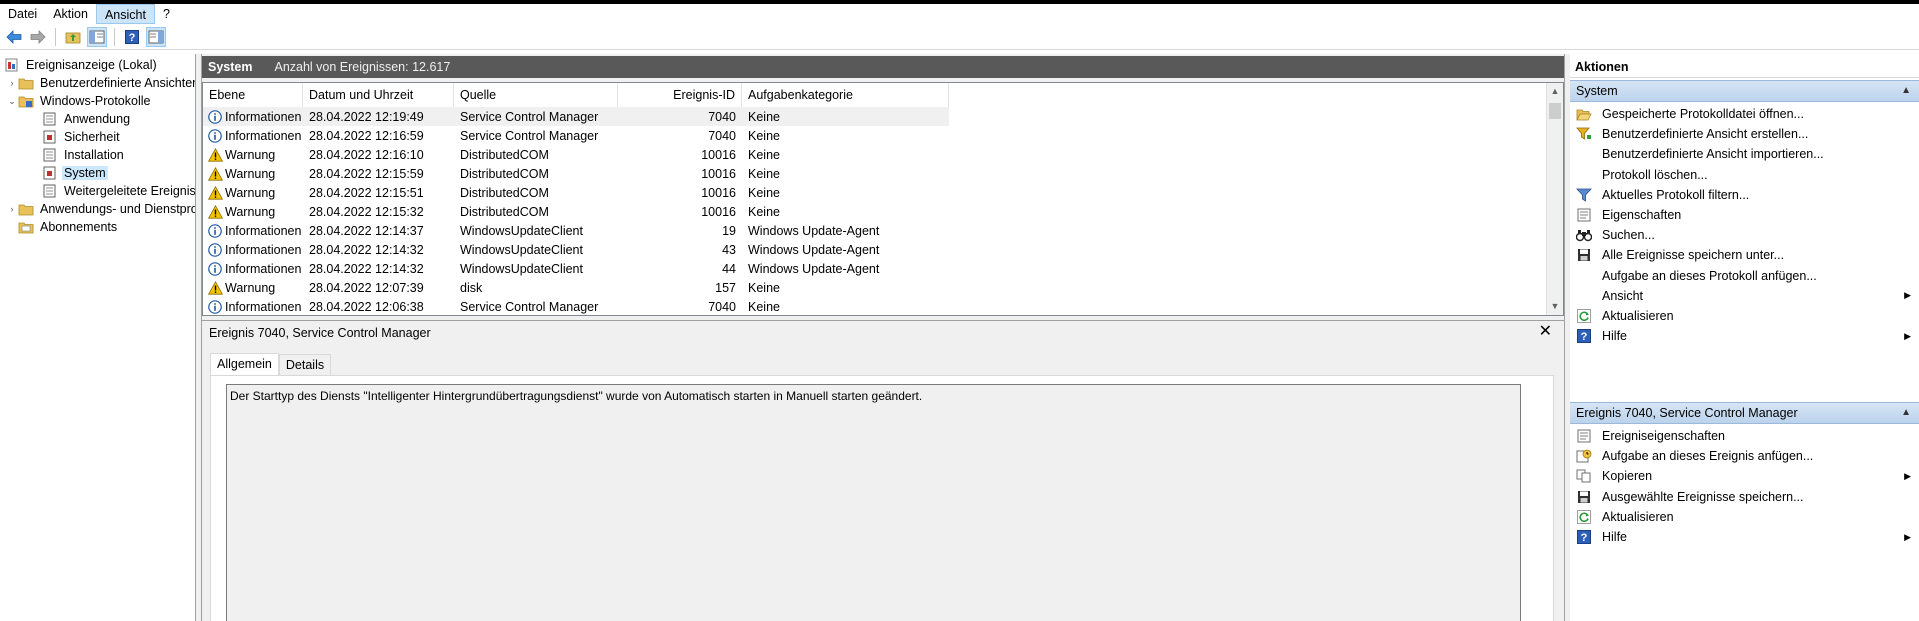 The height and width of the screenshot is (621, 1919). I want to click on tree-item-app-service-logs: › Anwendungs- und Dienstprotokolle, so click(101, 209).